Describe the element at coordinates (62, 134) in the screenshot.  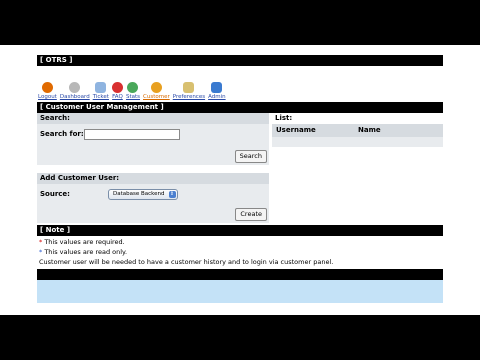
I see `search-label: Search for:` at that location.